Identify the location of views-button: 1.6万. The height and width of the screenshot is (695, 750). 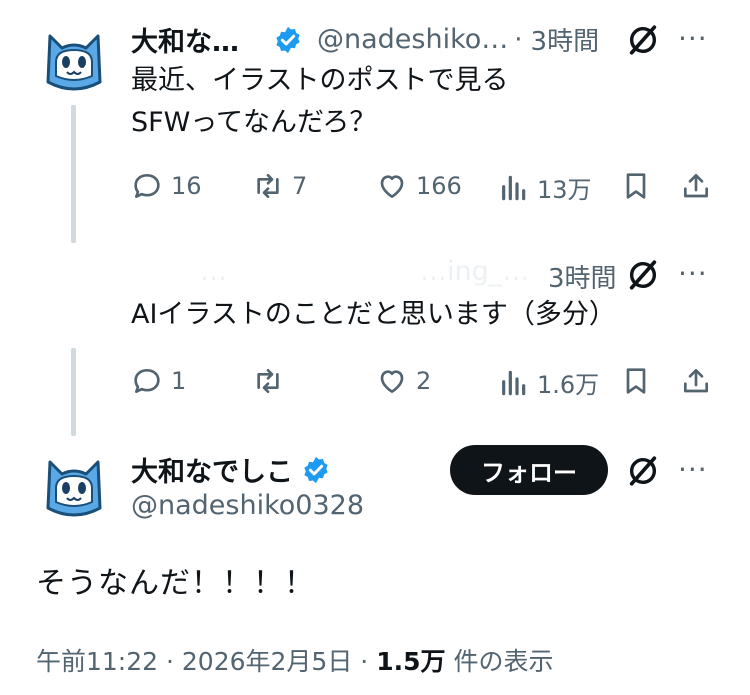
(548, 382).